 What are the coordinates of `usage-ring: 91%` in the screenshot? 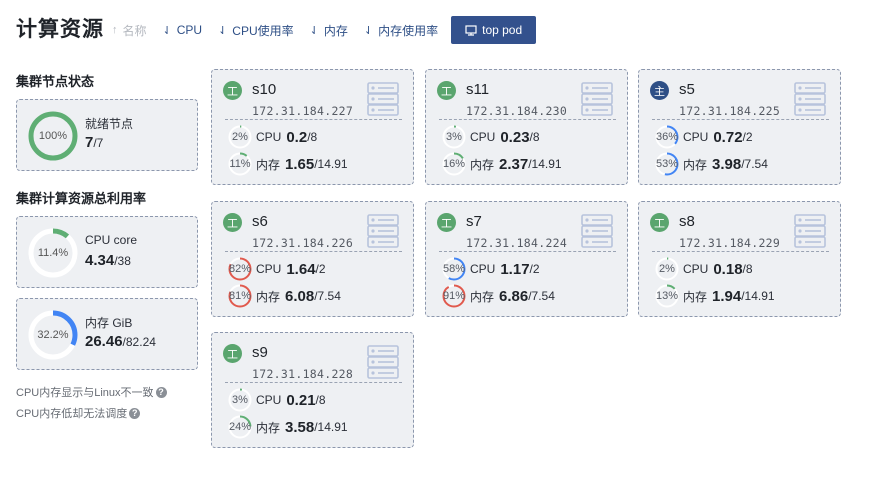 It's located at (454, 296).